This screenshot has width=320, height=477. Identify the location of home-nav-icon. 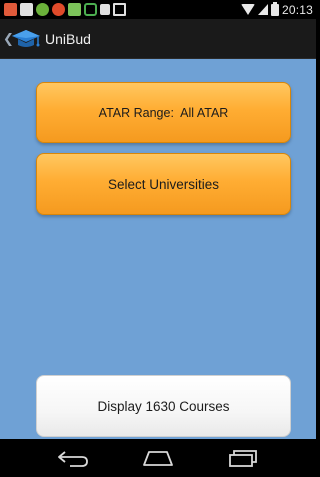
(158, 458).